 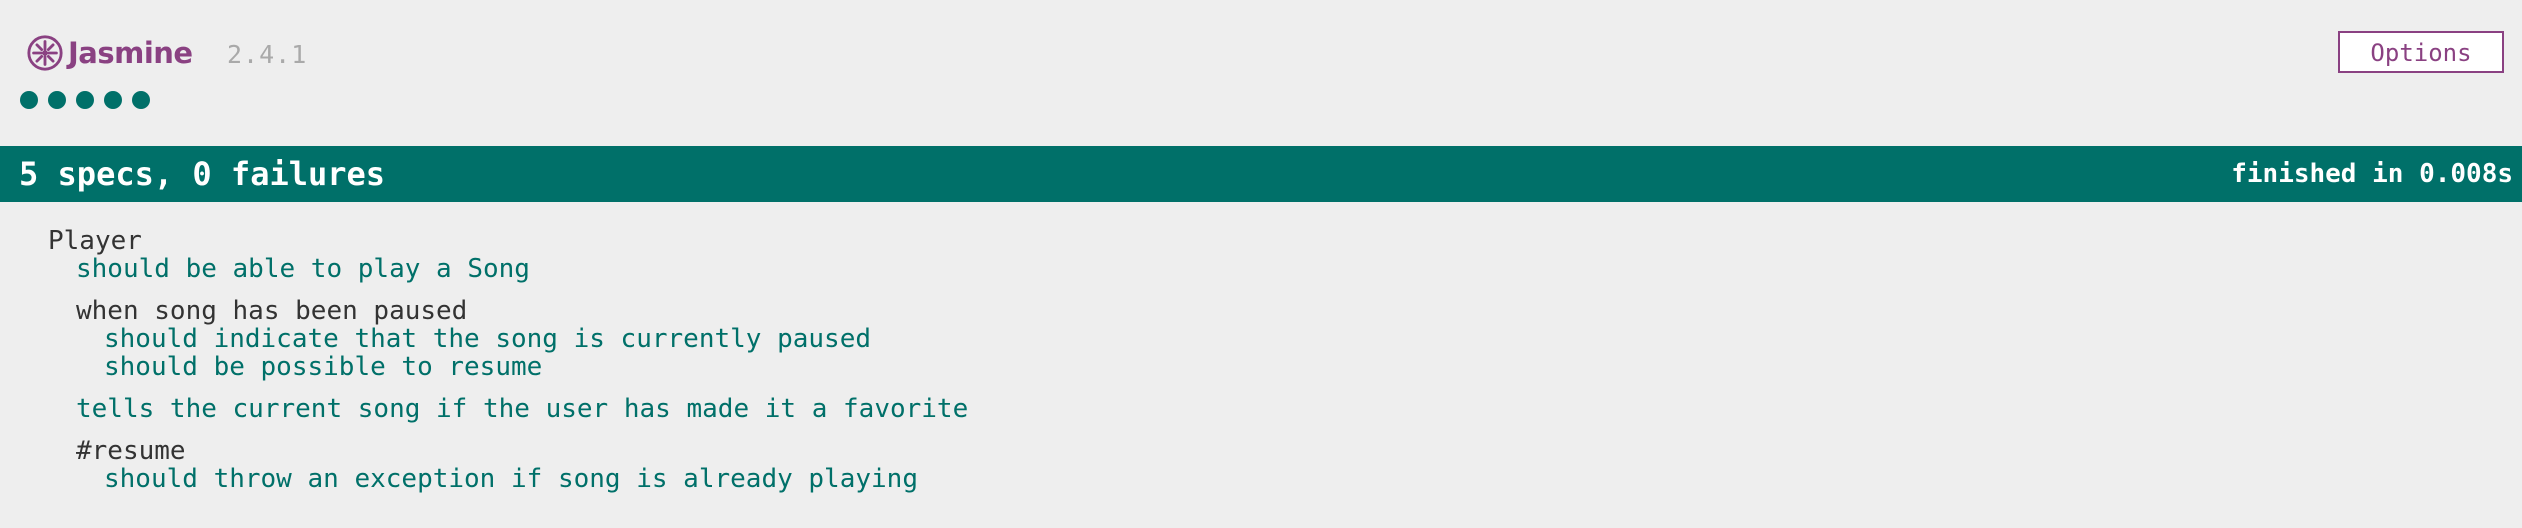 I want to click on suite-title-player: Player, so click(x=95, y=241).